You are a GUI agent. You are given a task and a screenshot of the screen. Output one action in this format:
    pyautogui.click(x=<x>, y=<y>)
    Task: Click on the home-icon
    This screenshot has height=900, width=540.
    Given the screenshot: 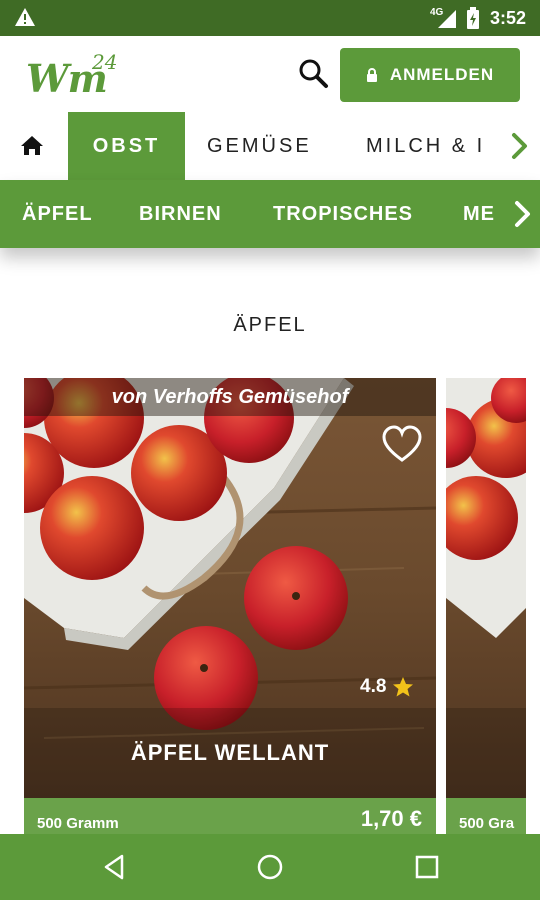 What is the action you would take?
    pyautogui.click(x=32, y=146)
    